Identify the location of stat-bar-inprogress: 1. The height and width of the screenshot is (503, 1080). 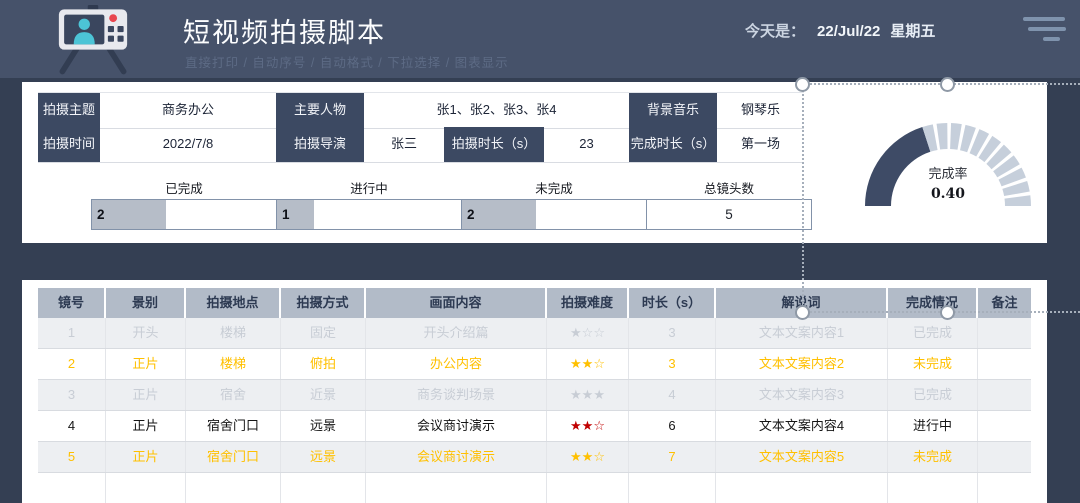
(369, 214).